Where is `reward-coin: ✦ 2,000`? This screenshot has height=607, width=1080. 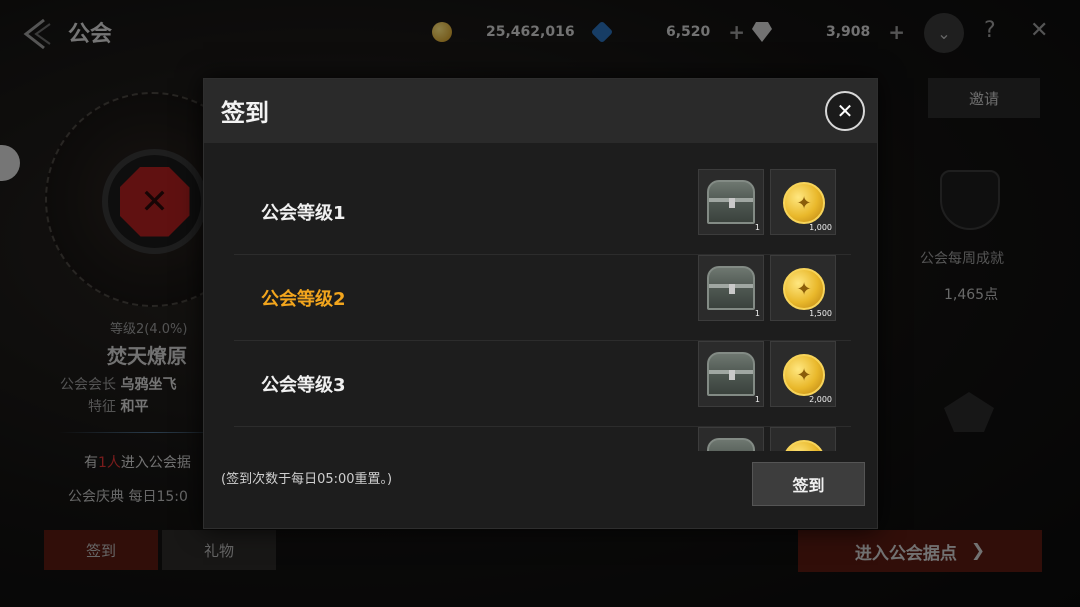
reward-coin: ✦ 2,000 is located at coordinates (803, 374).